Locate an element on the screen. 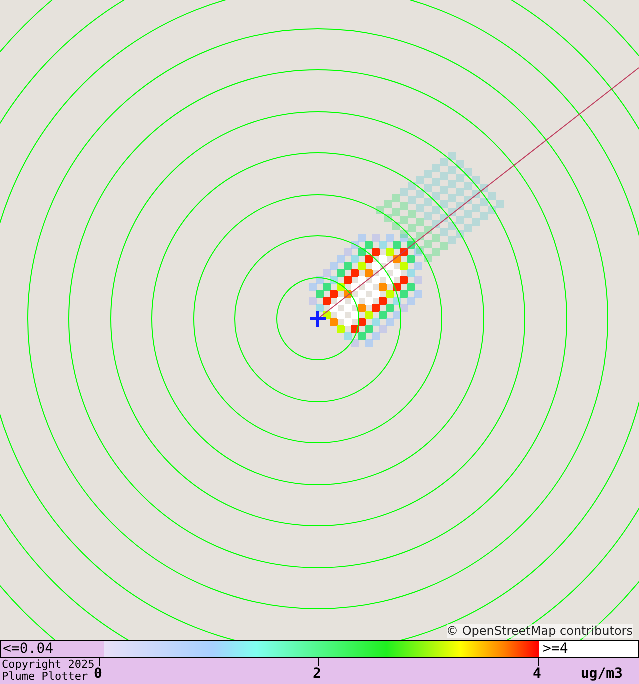 Image resolution: width=639 pixels, height=684 pixels. copyright-text: Plume Plotter is located at coordinates (45, 677).